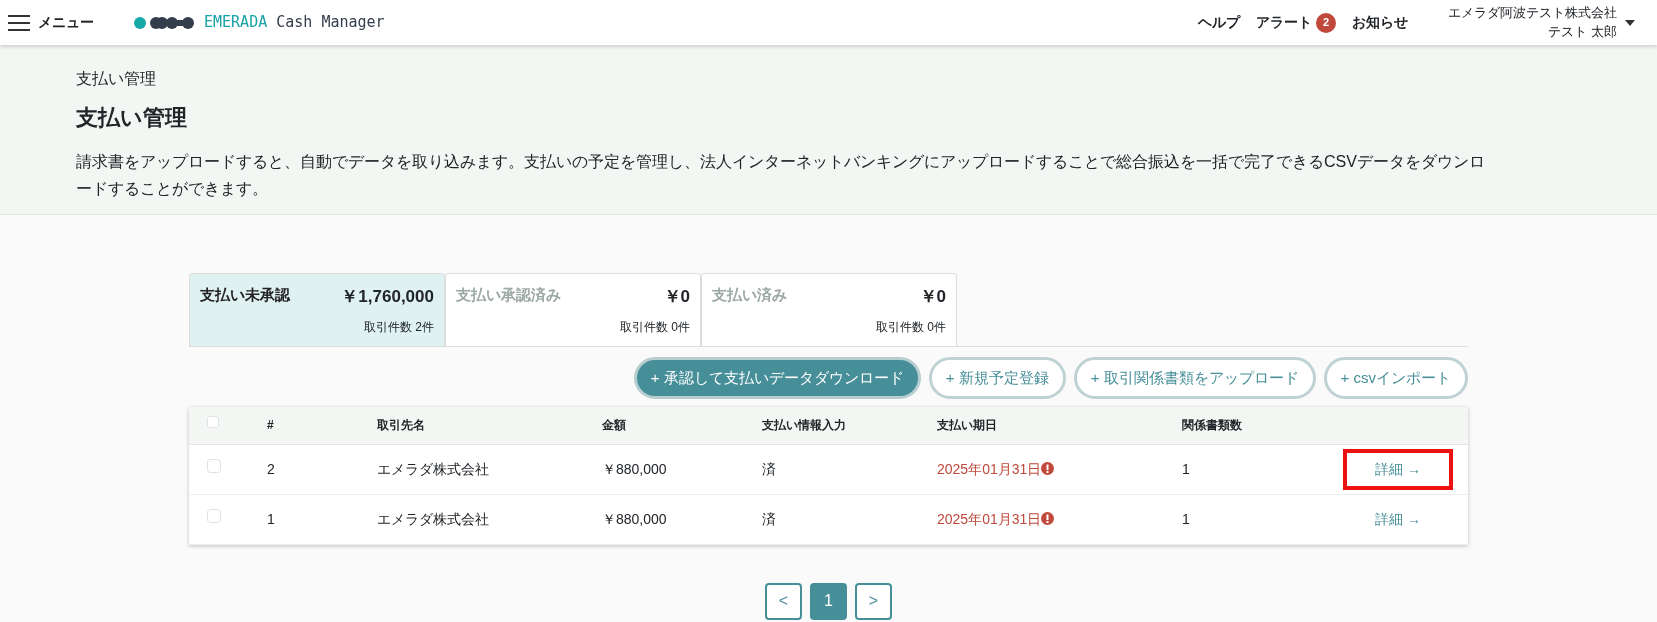 The height and width of the screenshot is (622, 1657). Describe the element at coordinates (1296, 22) in the screenshot. I see `nav-link: アラート 2` at that location.